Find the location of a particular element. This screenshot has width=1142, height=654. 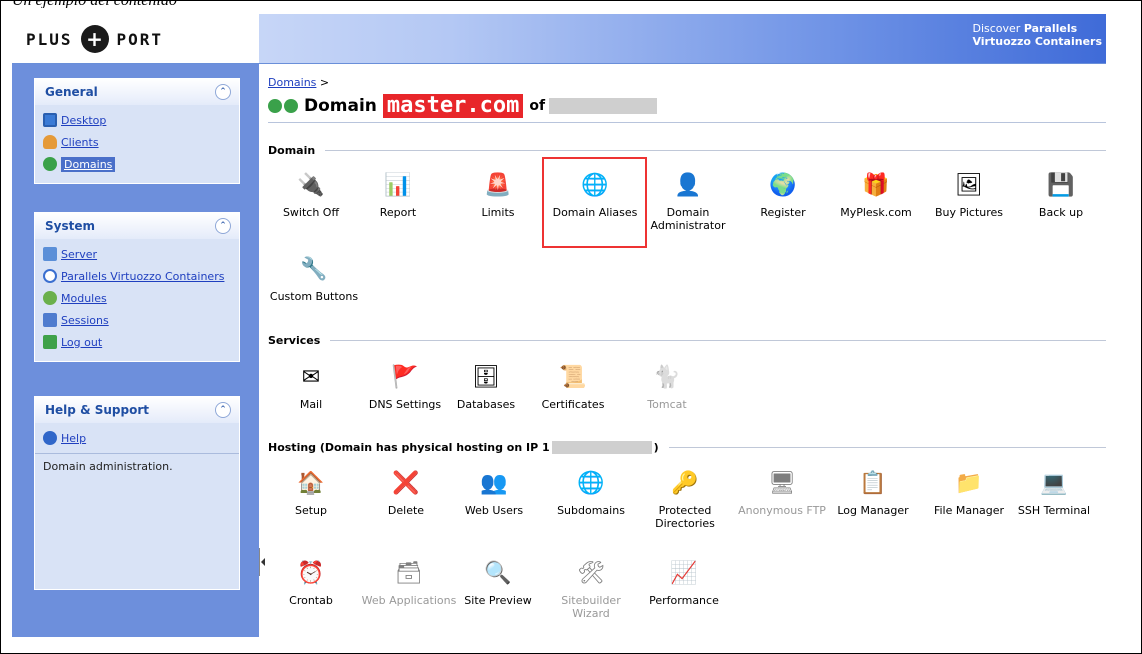

tool-label: Performance is located at coordinates (684, 600).